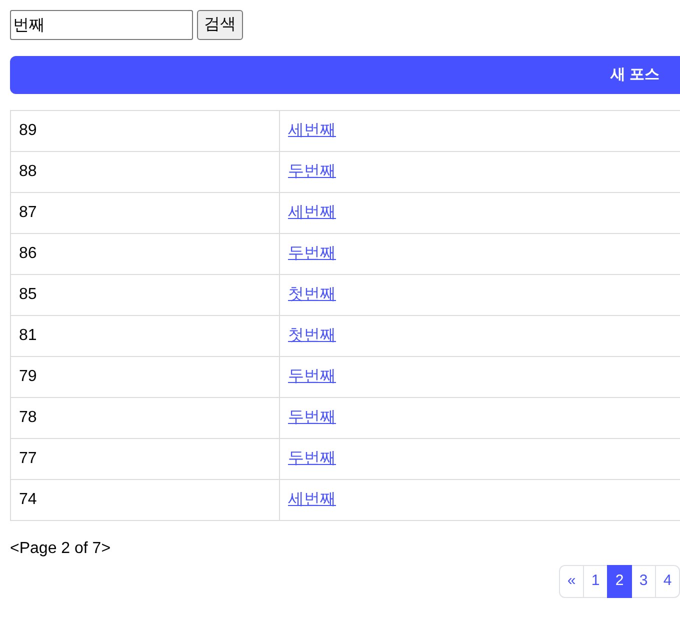  Describe the element at coordinates (220, 25) in the screenshot. I see `search-button: 검색` at that location.